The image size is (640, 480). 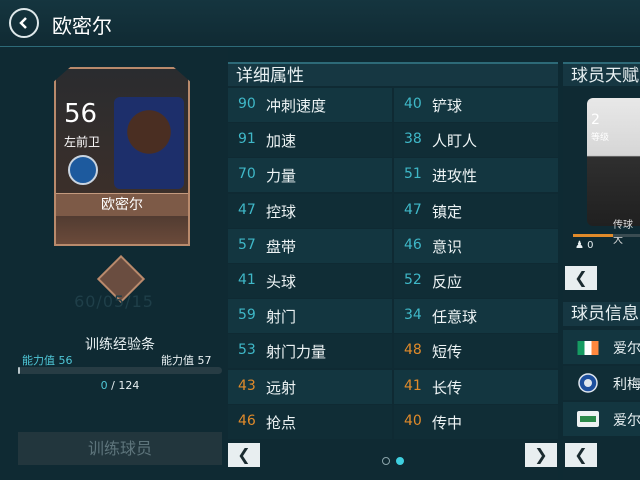 What do you see at coordinates (120, 448) in the screenshot?
I see `train-player-button: 训练球员` at bounding box center [120, 448].